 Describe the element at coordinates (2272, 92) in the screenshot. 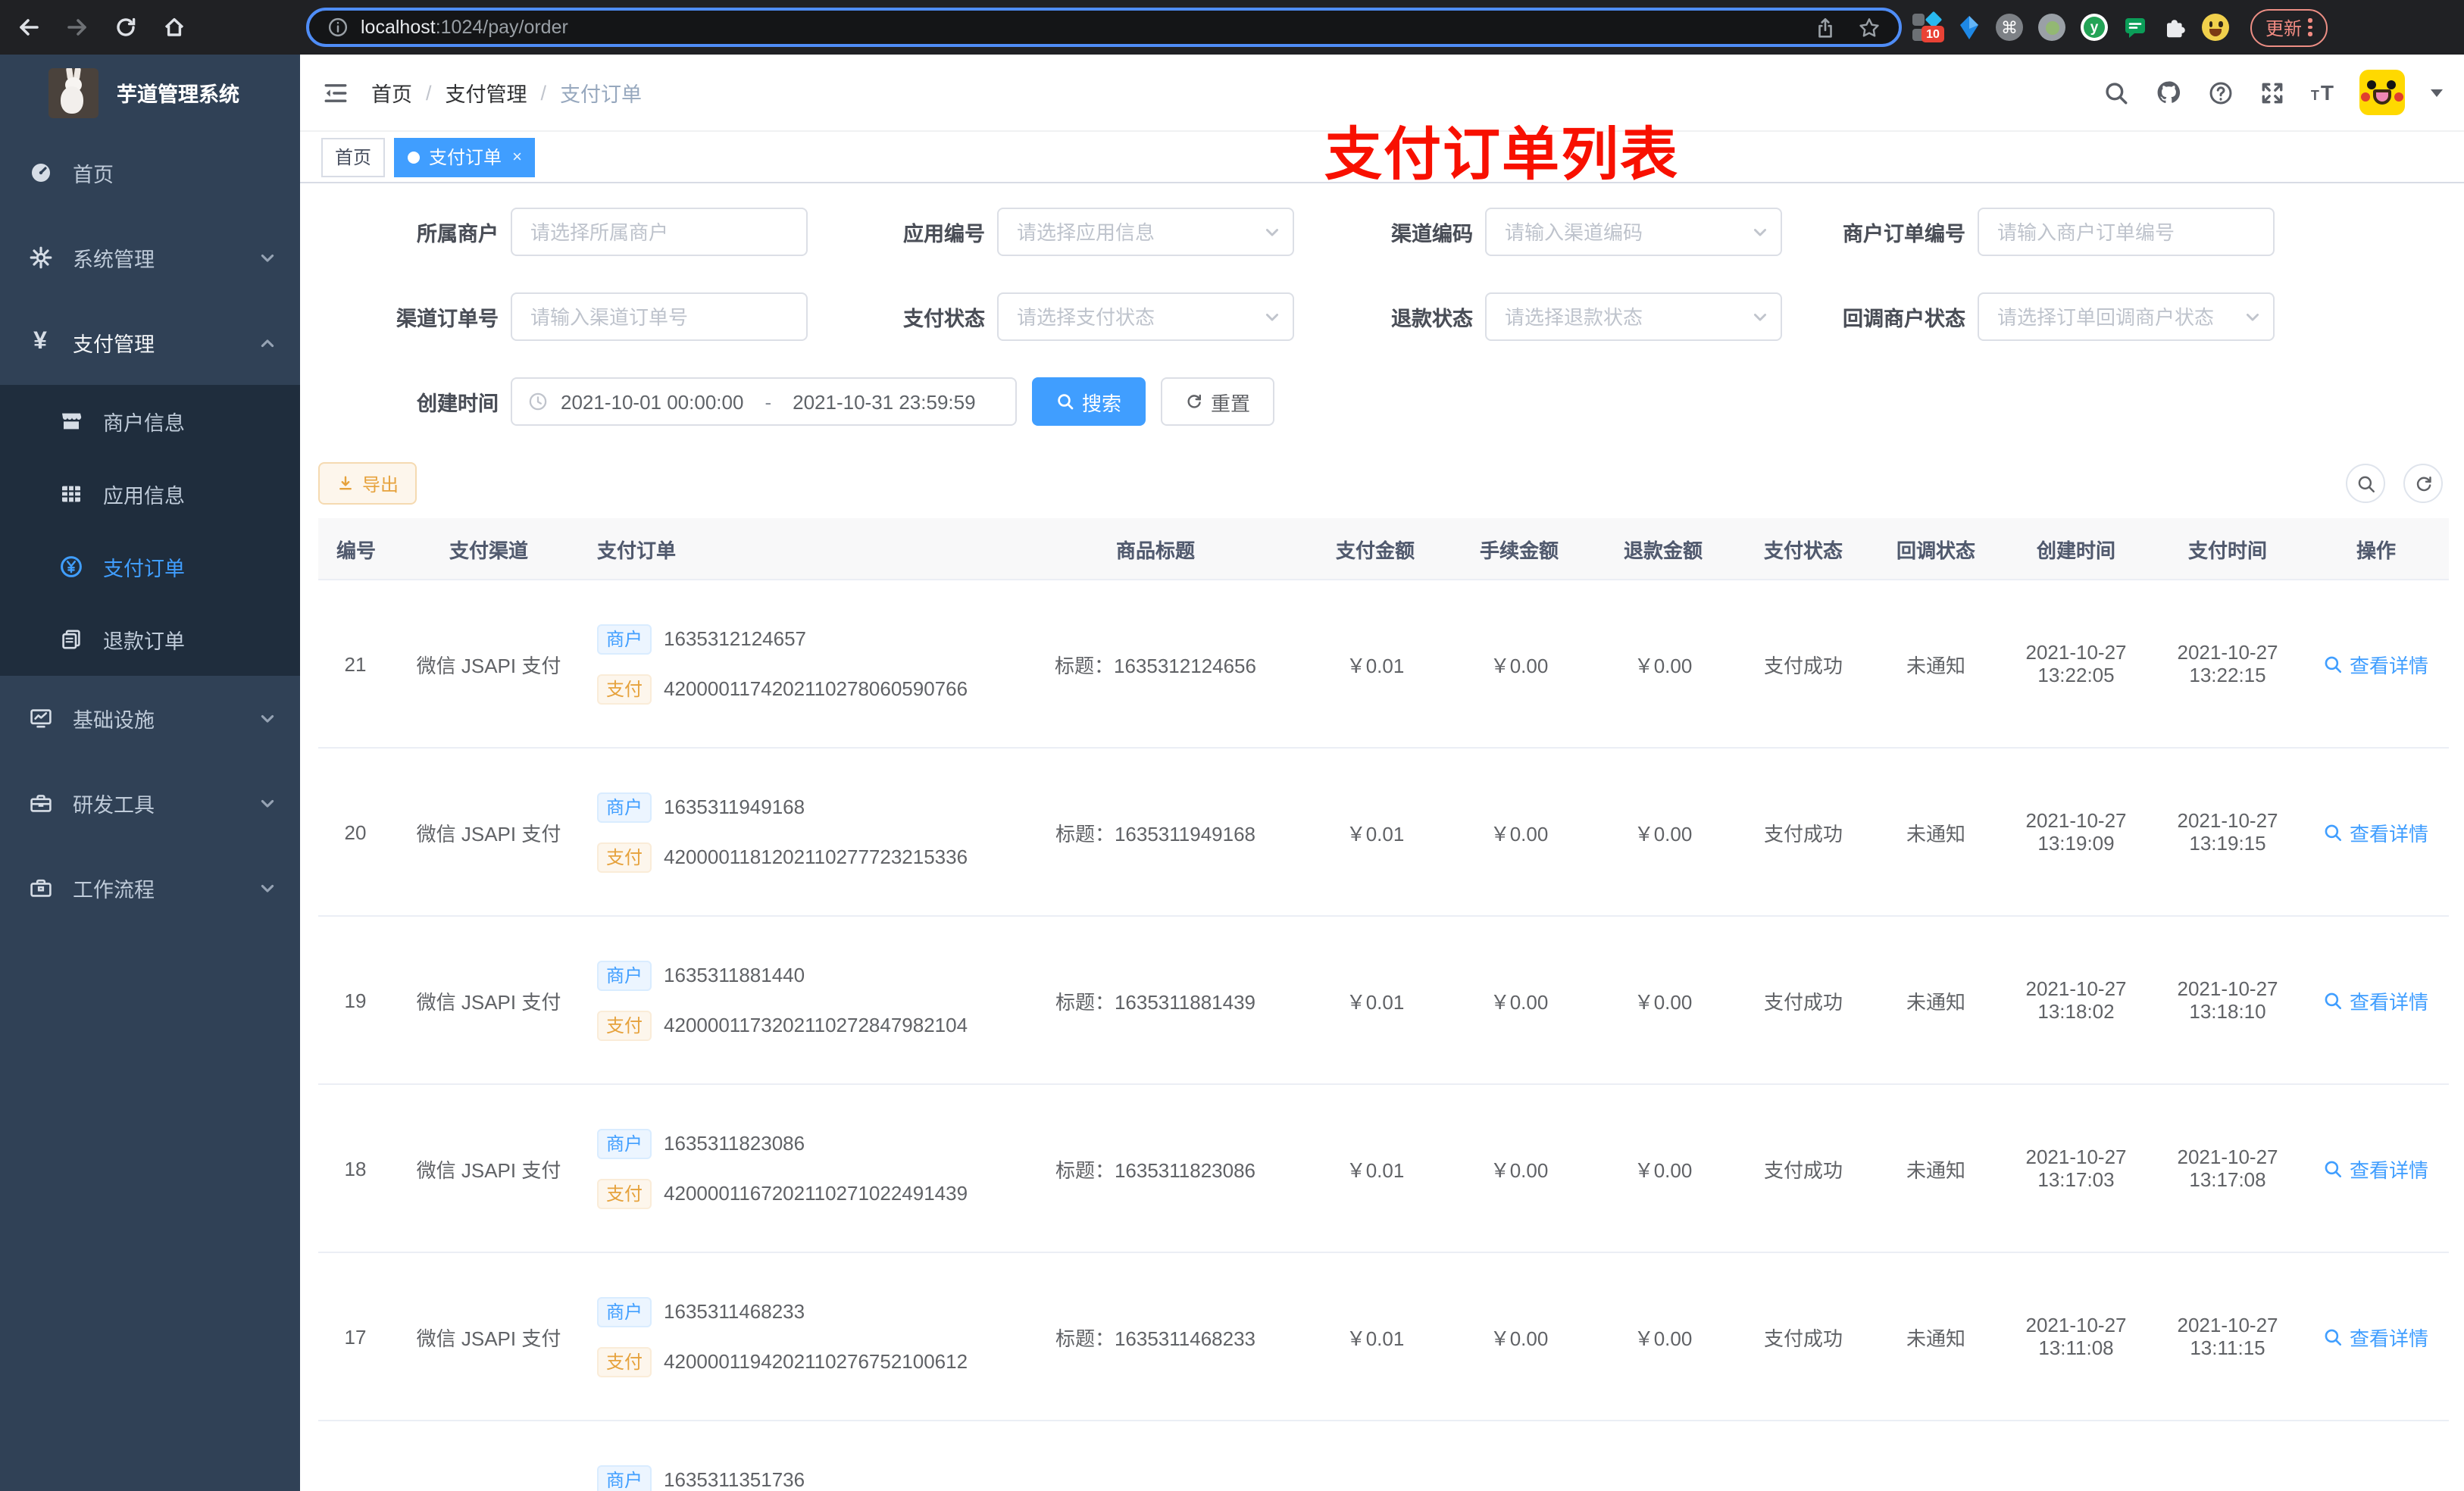

I see `fullscreen-icon` at that location.